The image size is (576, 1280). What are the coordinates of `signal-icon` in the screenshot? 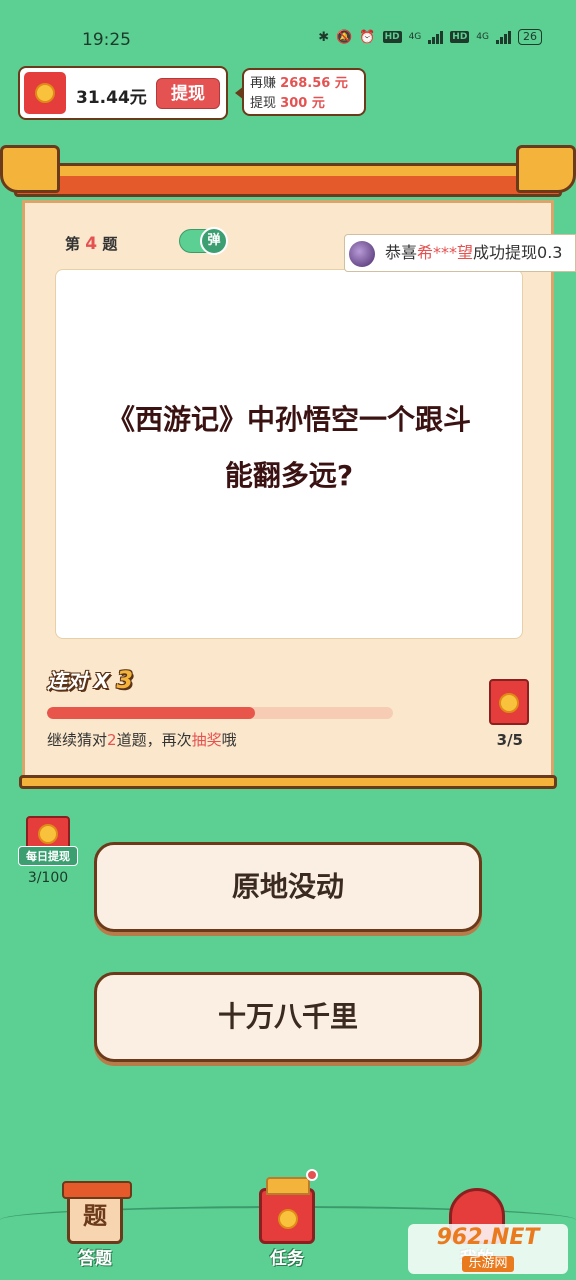 It's located at (436, 37).